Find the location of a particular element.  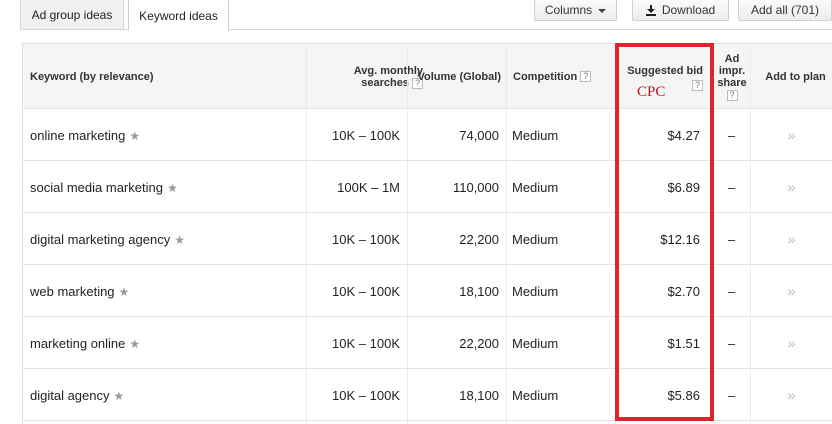

header-avg-label-line1: Avg. monthly is located at coordinates (388, 70).